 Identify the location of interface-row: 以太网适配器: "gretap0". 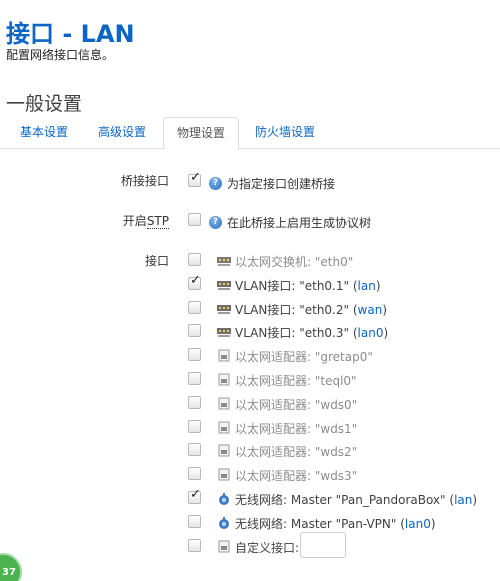
(250, 357).